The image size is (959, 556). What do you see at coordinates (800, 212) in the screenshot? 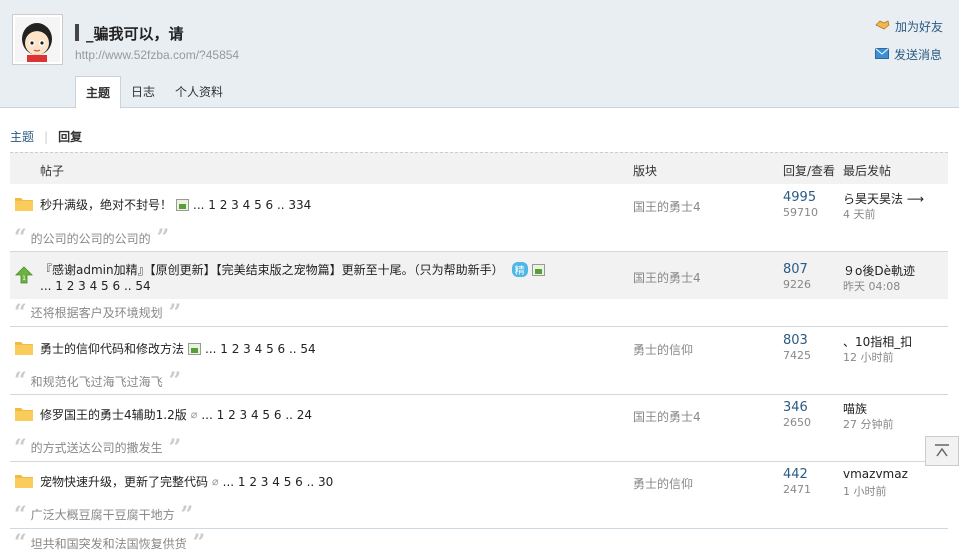
I see `view-count: 59710` at bounding box center [800, 212].